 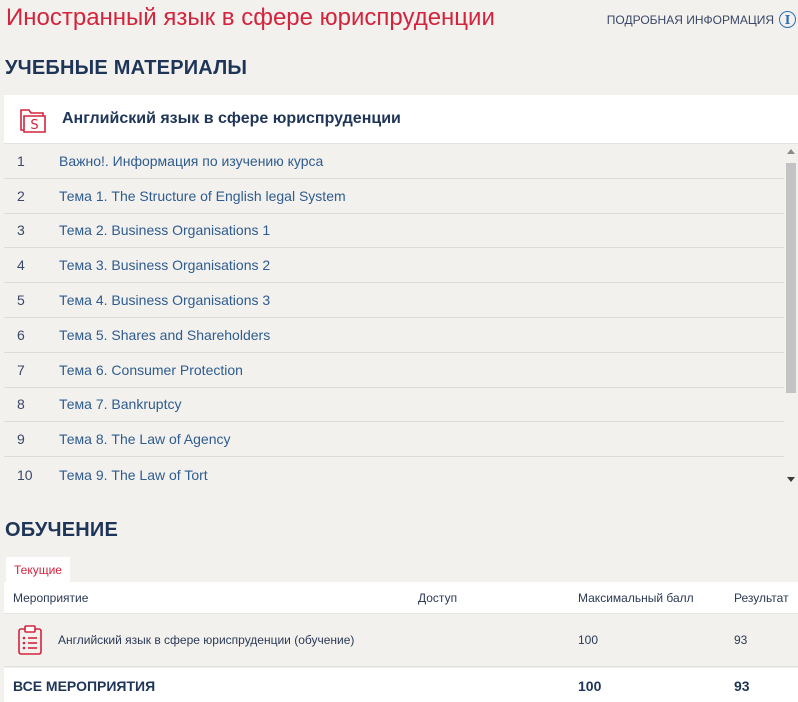 What do you see at coordinates (401, 685) in the screenshot?
I see `table-total-row: ВСЕ МЕРОПРИЯТИЯ 100 93` at bounding box center [401, 685].